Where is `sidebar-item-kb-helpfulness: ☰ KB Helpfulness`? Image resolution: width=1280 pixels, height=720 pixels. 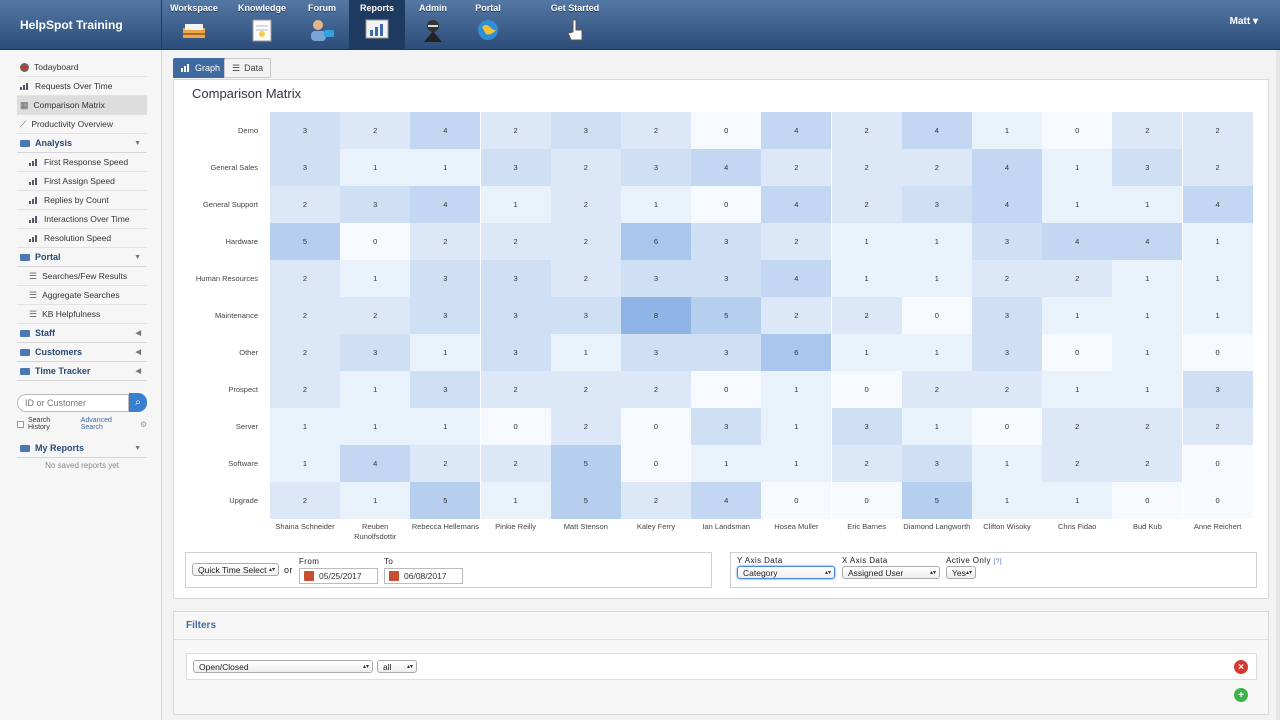 sidebar-item-kb-helpfulness: ☰ KB Helpfulness is located at coordinates (82, 314).